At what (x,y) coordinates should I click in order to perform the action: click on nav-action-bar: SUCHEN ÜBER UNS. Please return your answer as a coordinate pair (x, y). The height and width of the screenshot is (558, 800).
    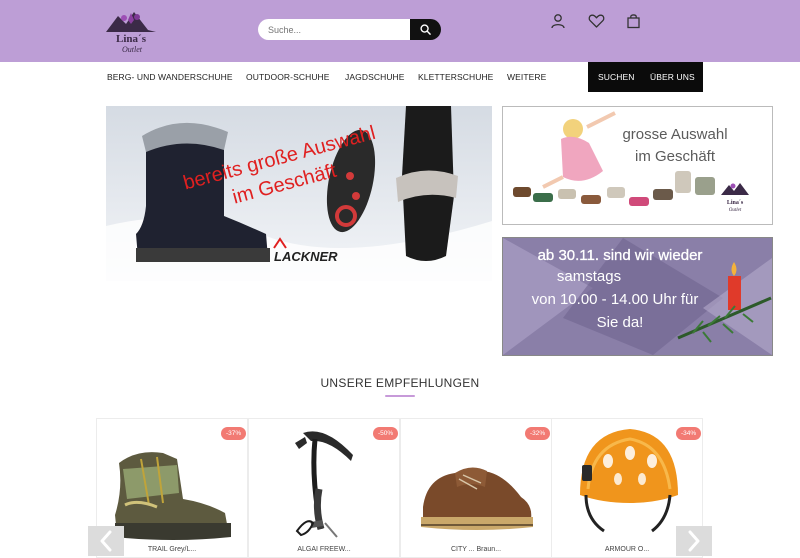
    Looking at the image, I should click on (645, 77).